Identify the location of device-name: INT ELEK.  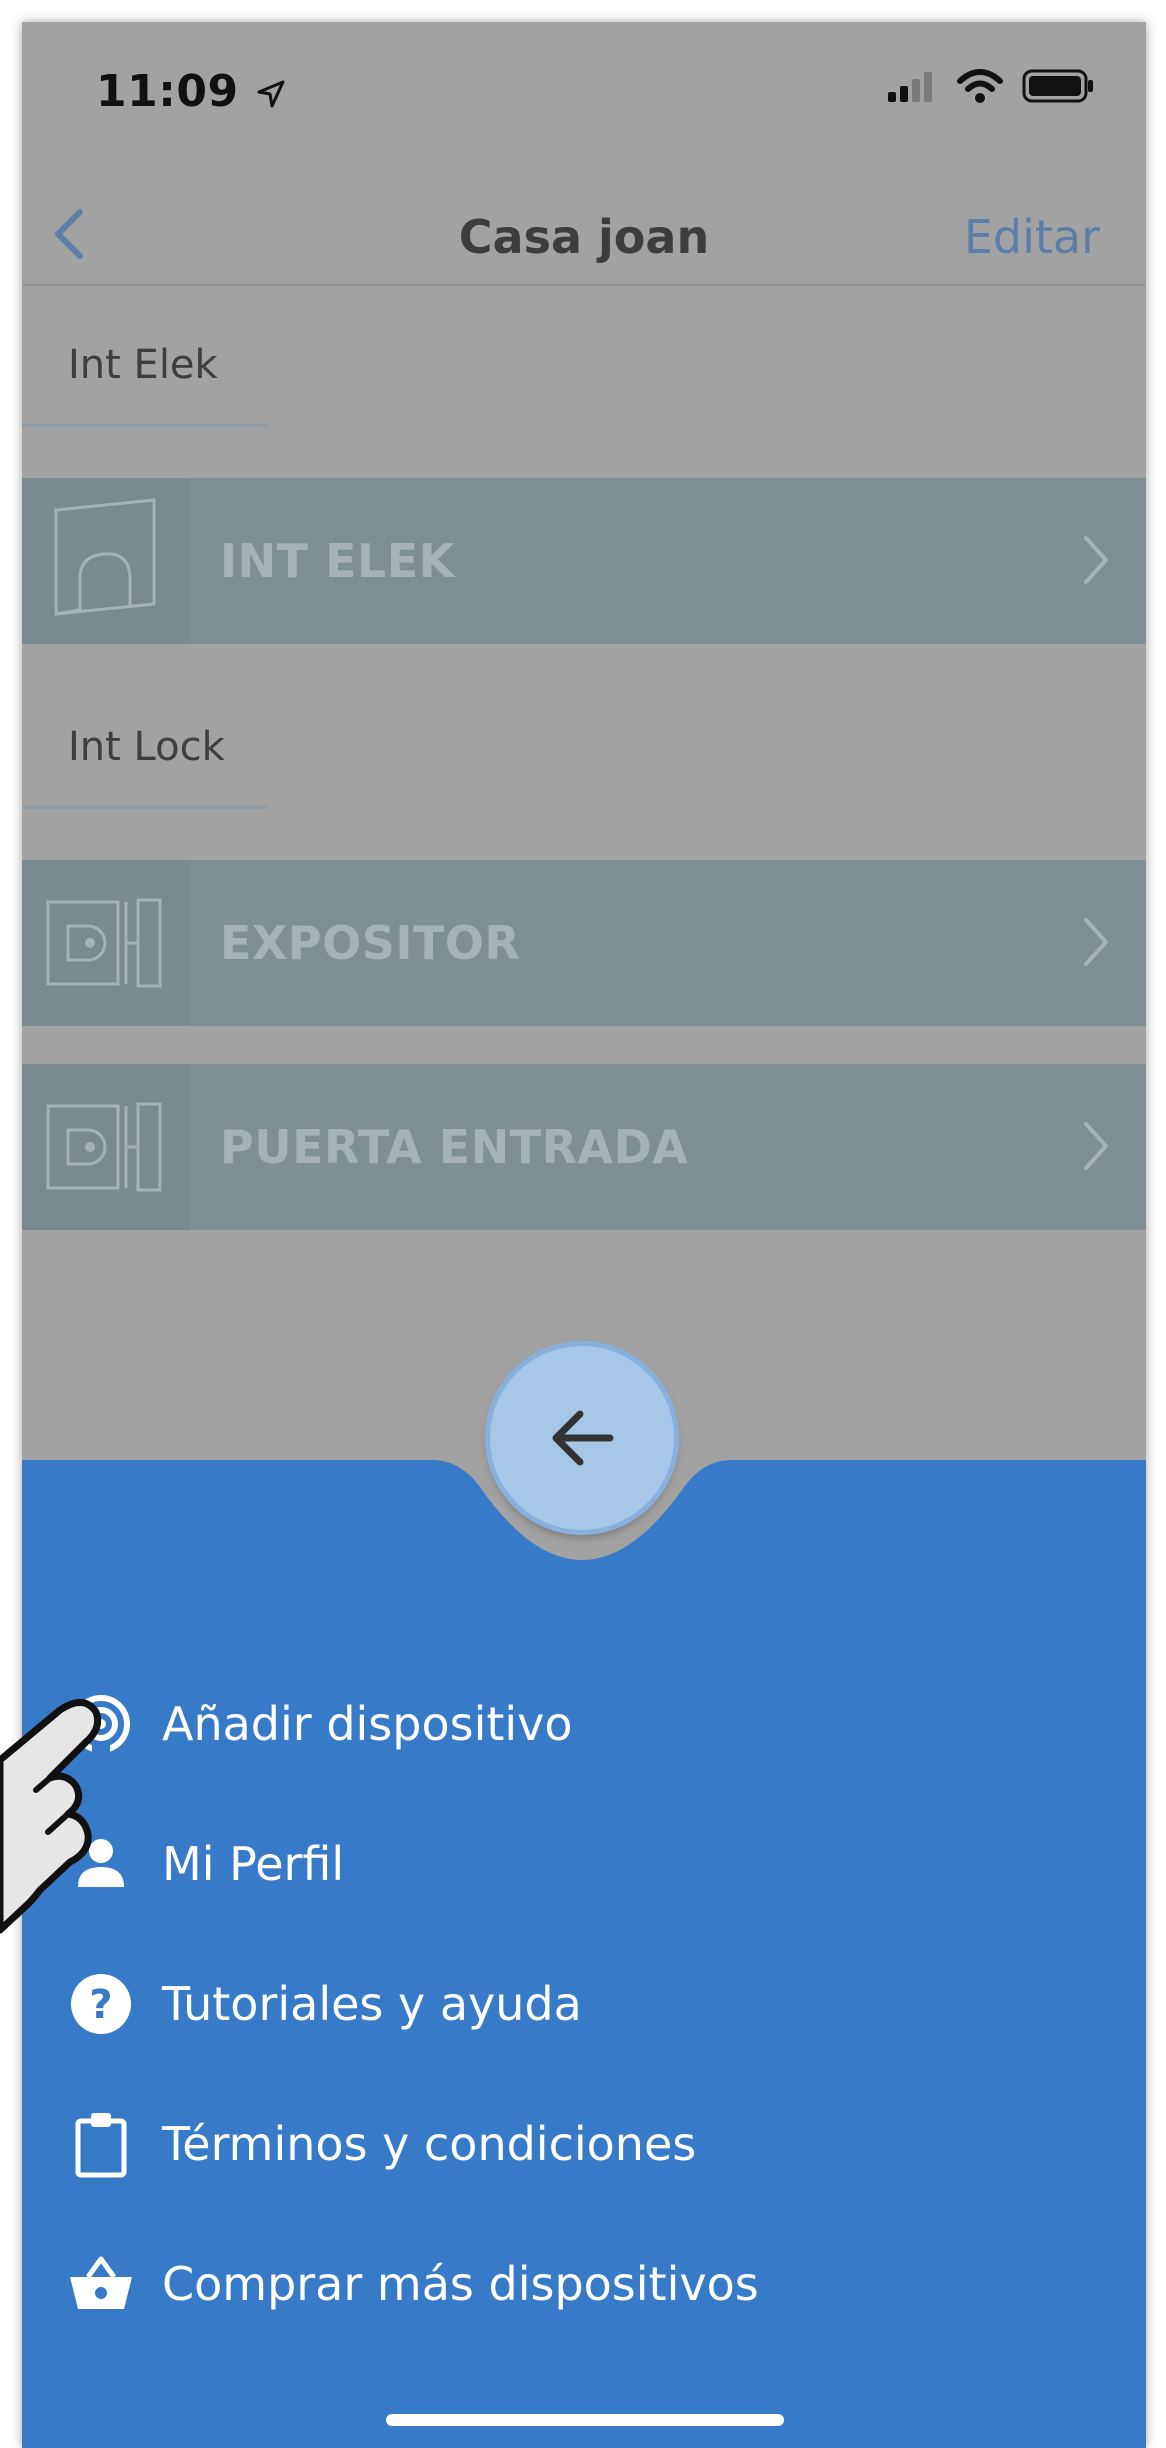
(337, 561).